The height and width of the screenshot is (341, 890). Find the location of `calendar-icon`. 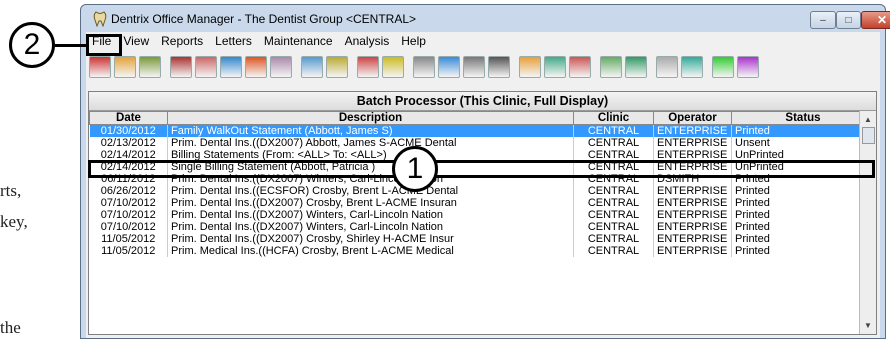

calendar-icon is located at coordinates (368, 67).